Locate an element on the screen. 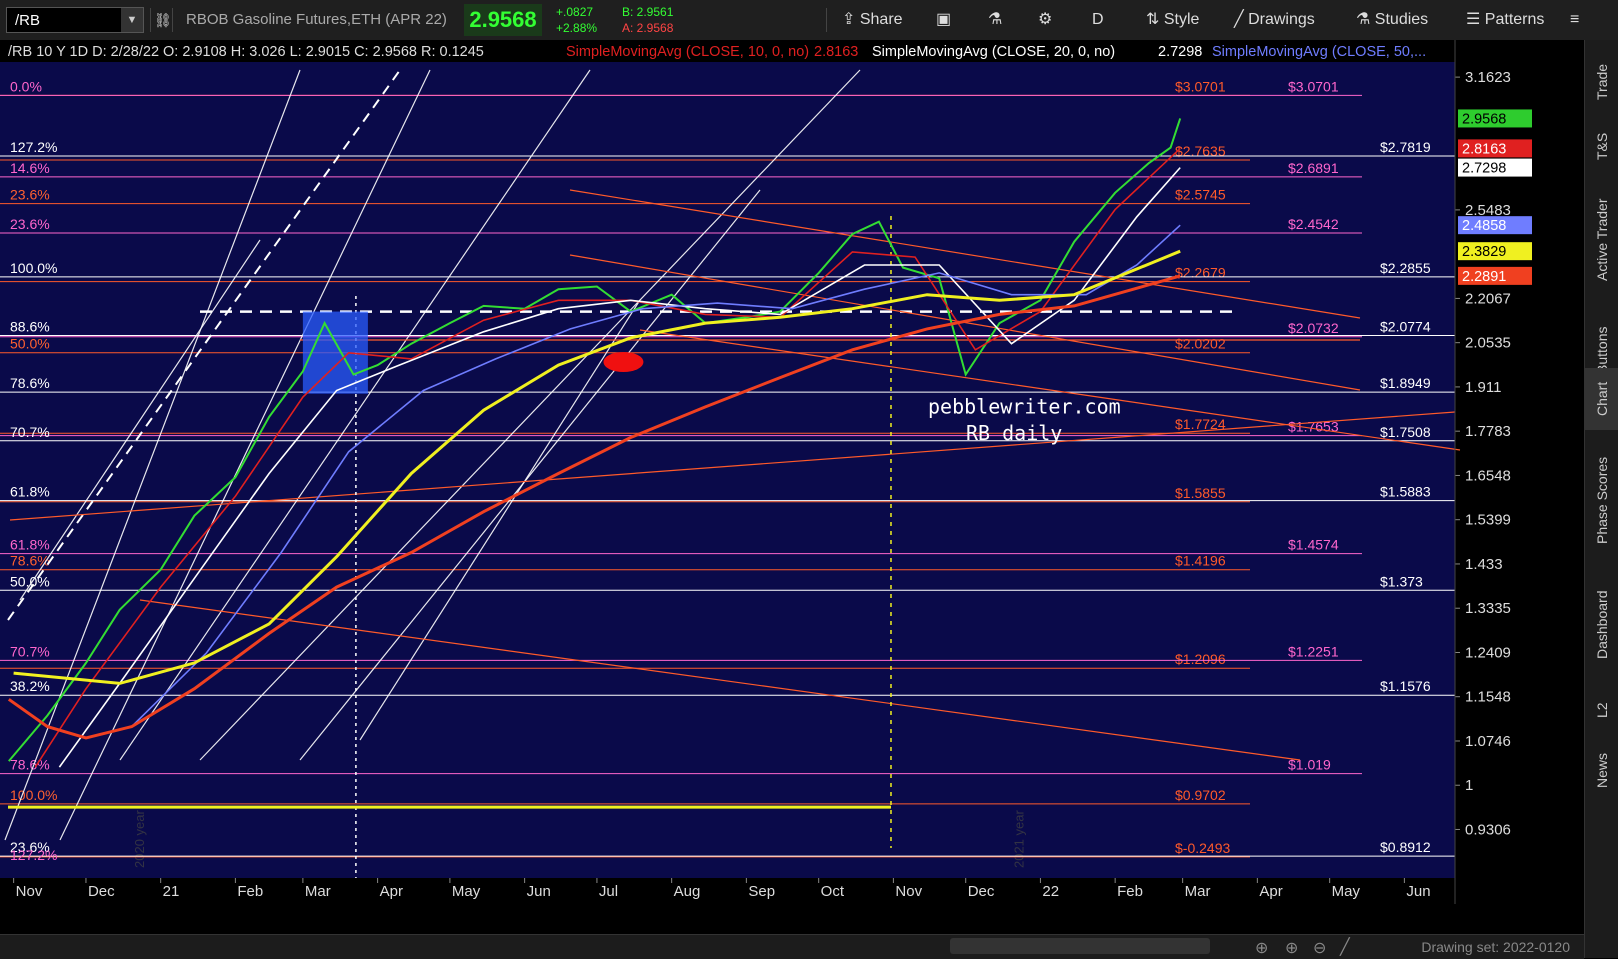 The image size is (1618, 959). time-axis-background is located at coordinates (727, 891).